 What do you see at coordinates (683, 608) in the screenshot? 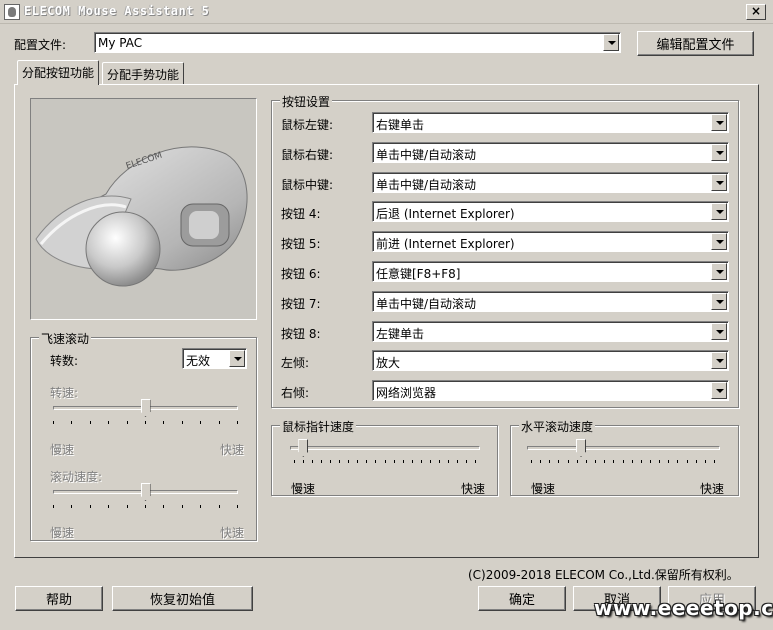
I see `watermark-text: www.eeeetop.com` at bounding box center [683, 608].